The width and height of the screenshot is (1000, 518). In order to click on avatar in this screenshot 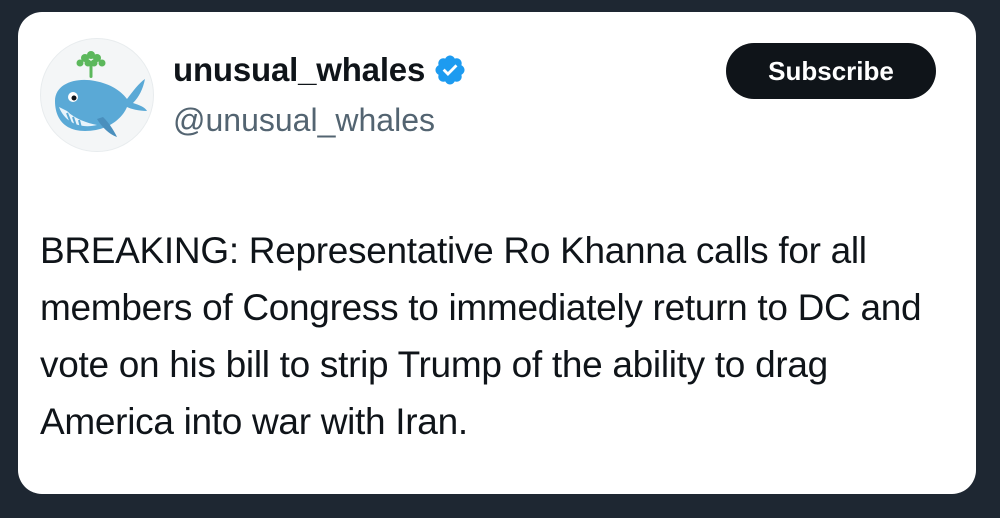, I will do `click(97, 95)`.